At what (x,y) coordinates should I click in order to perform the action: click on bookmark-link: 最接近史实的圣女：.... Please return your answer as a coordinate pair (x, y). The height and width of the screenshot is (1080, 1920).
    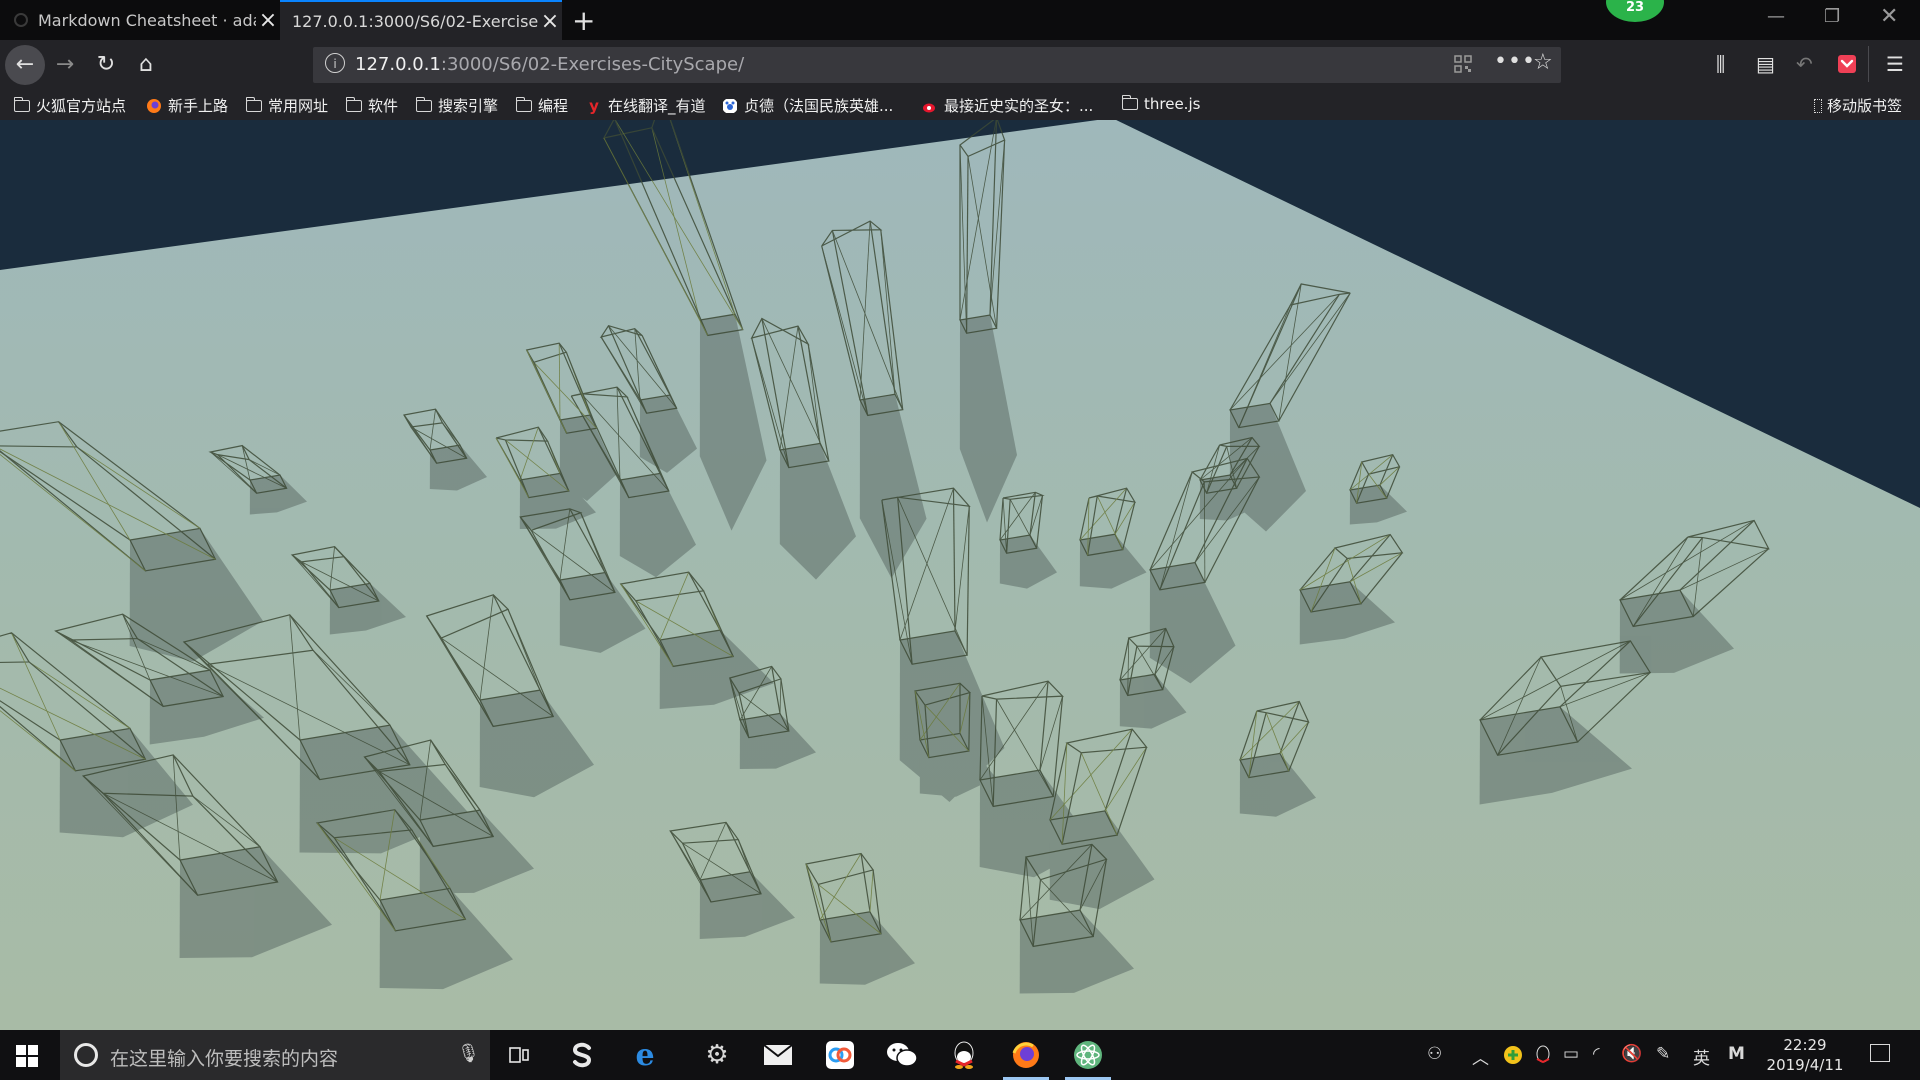
    Looking at the image, I should click on (1007, 105).